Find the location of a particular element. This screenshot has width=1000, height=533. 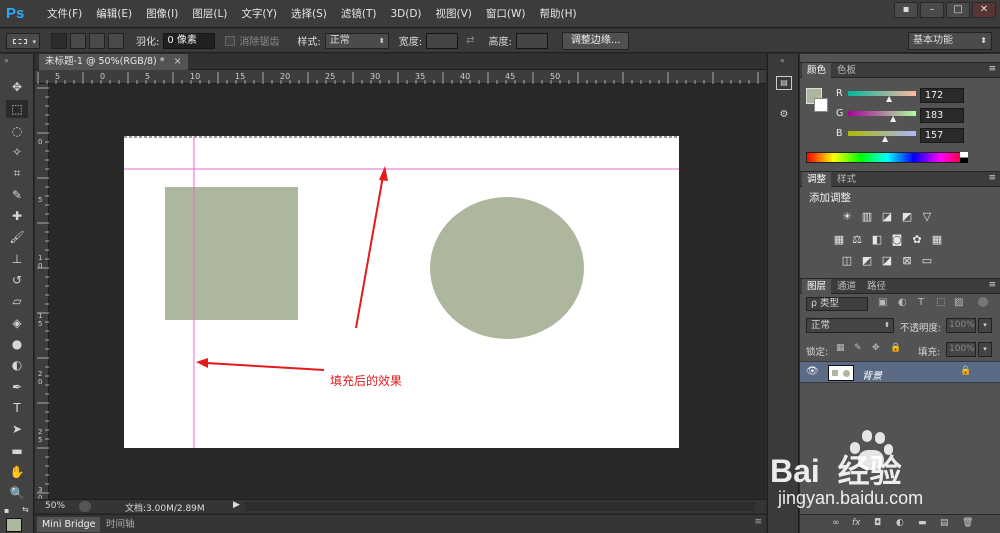

horizontal-scrollbar is located at coordinates (500, 506).